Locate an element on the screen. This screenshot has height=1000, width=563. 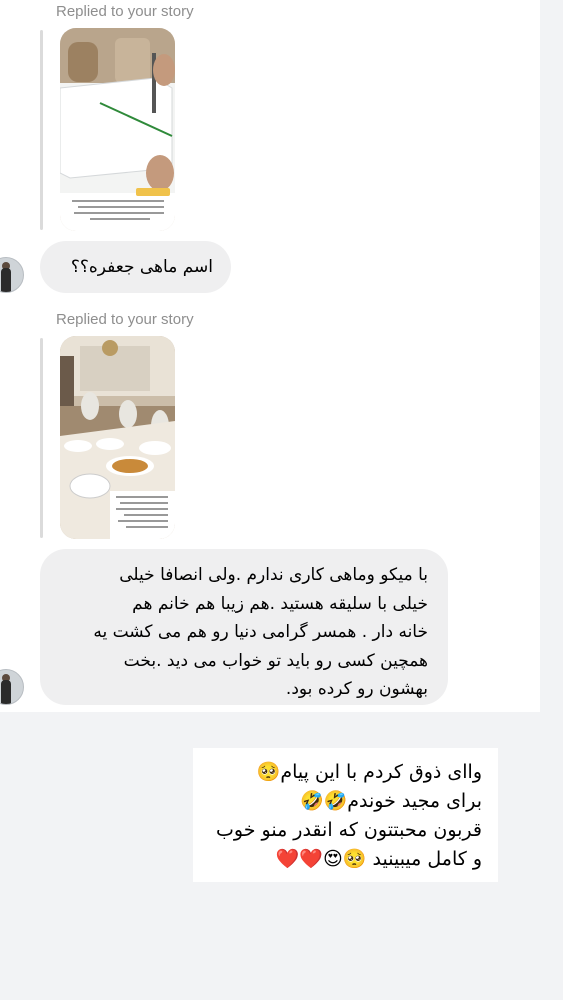
received-message-bubble: اسم ماهی جعفره؟؟ is located at coordinates (135, 267).